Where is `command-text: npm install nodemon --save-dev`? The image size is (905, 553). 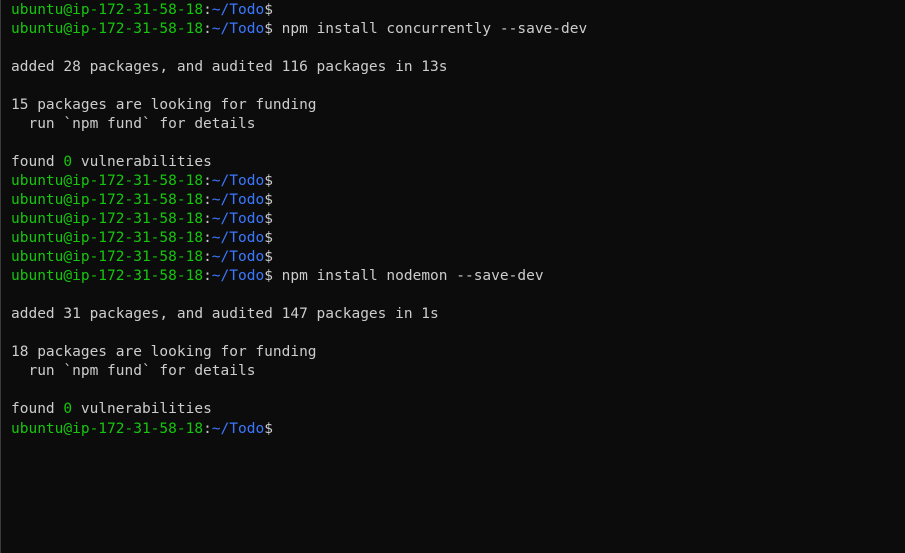
command-text: npm install nodemon --save-dev is located at coordinates (408, 276).